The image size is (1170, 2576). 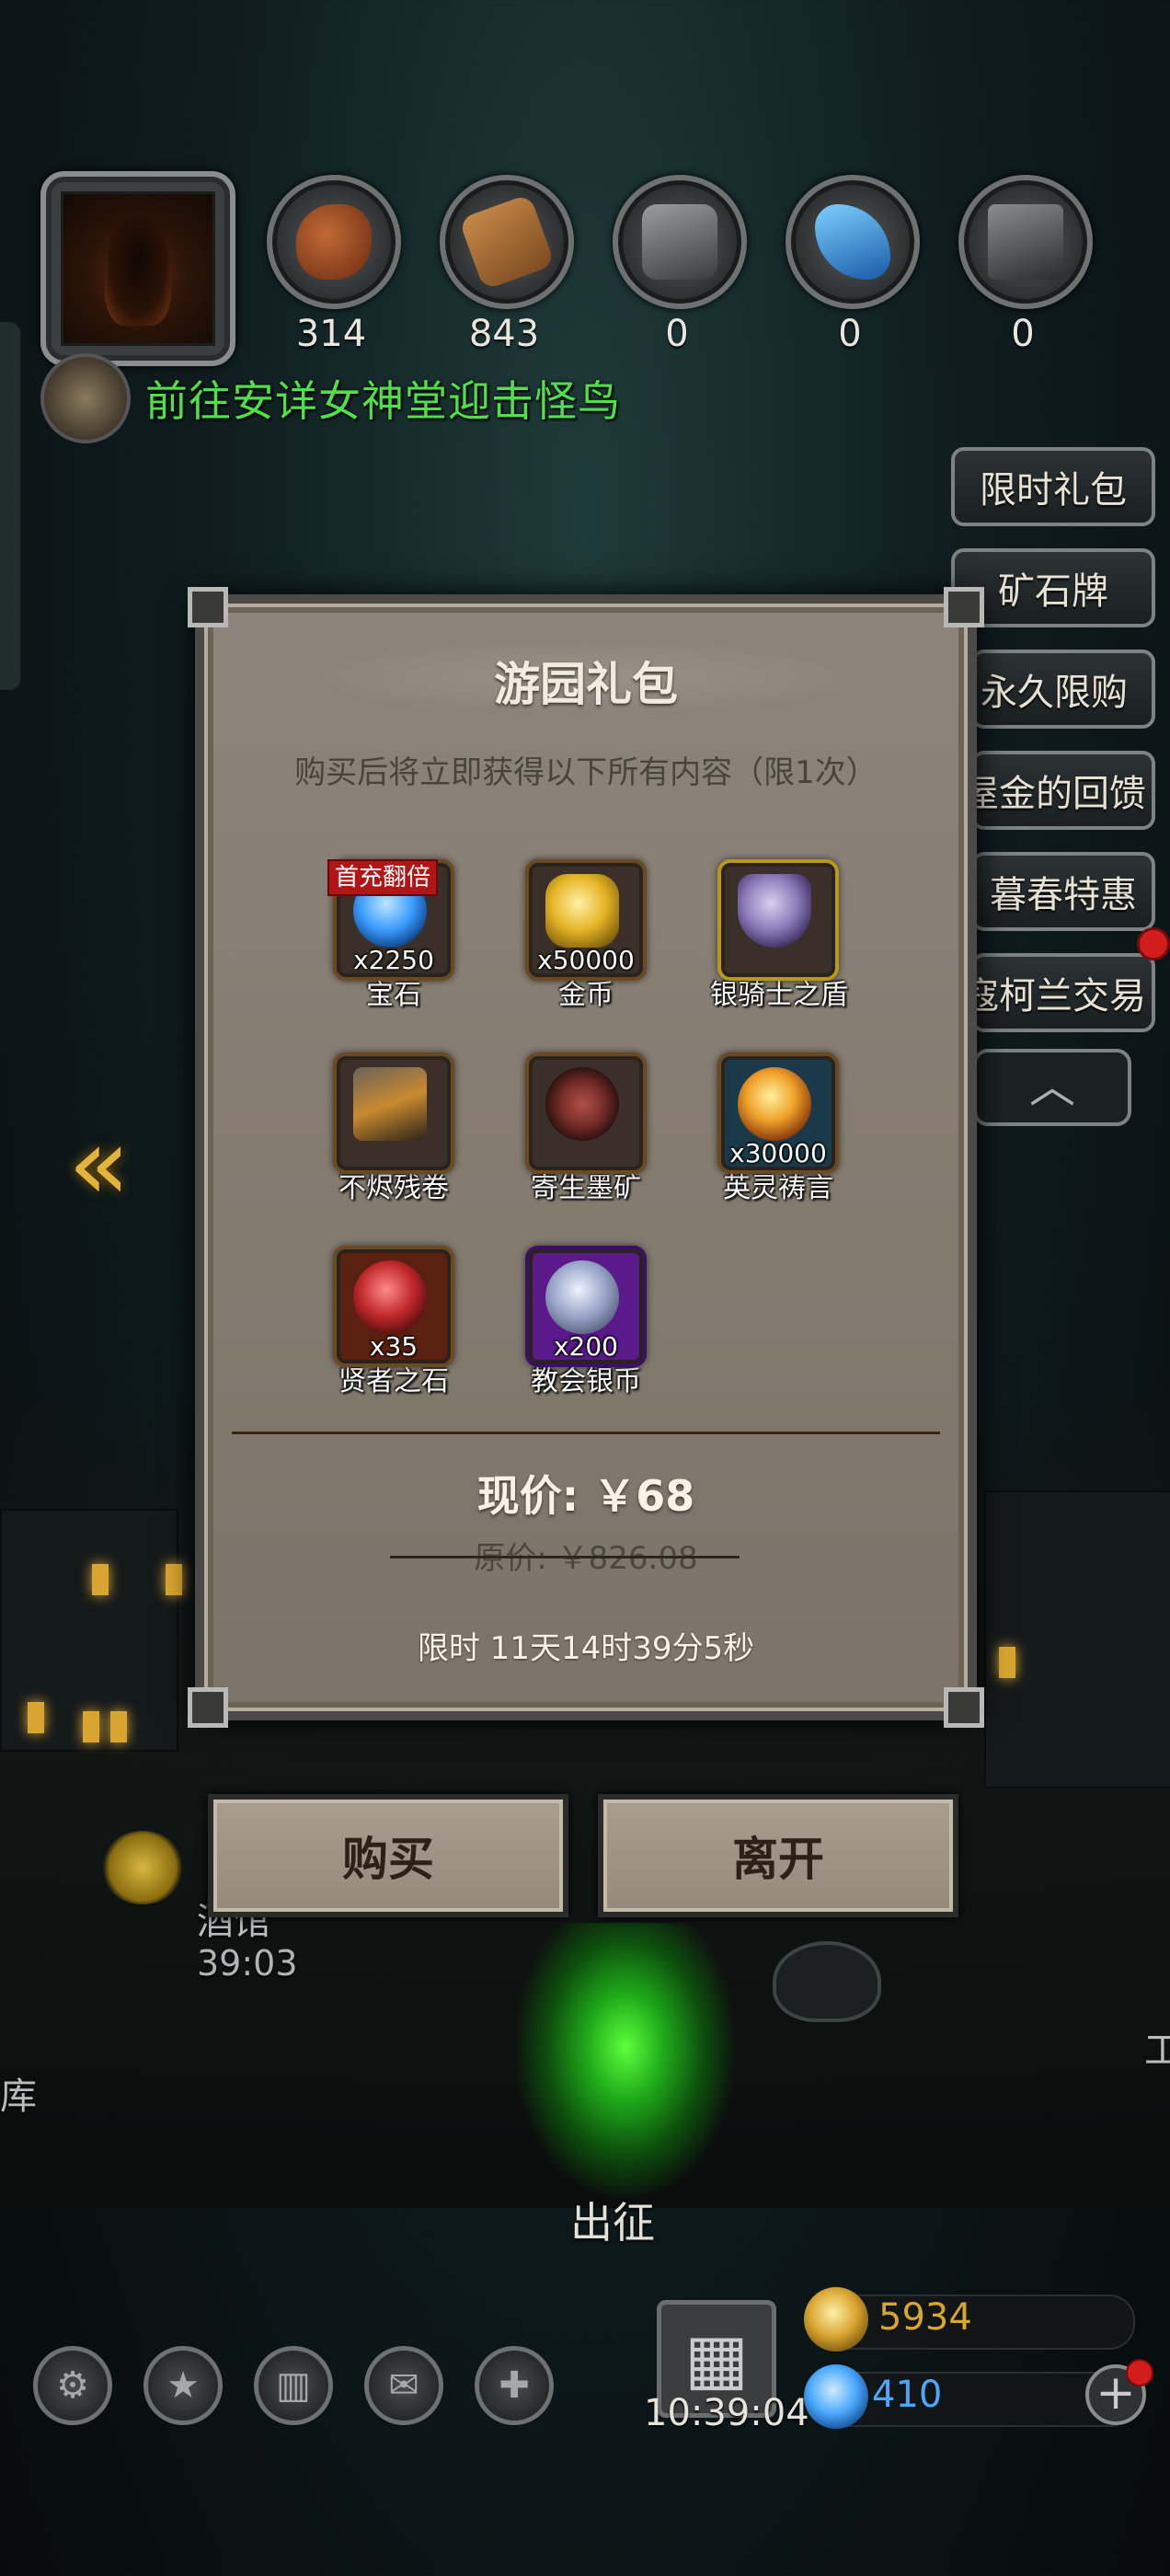 I want to click on dark-ore-icon, so click(x=582, y=1104).